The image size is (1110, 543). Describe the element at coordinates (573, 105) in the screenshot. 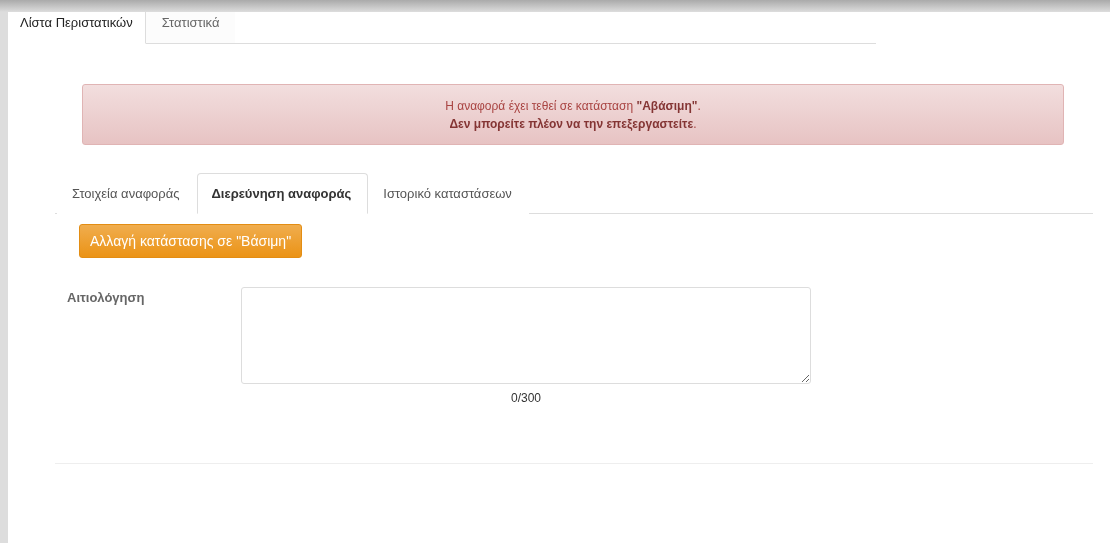

I see `alert-text: Η αναφορά έχει τεθεί σε κατάσταση "Αβάσιμη".` at that location.